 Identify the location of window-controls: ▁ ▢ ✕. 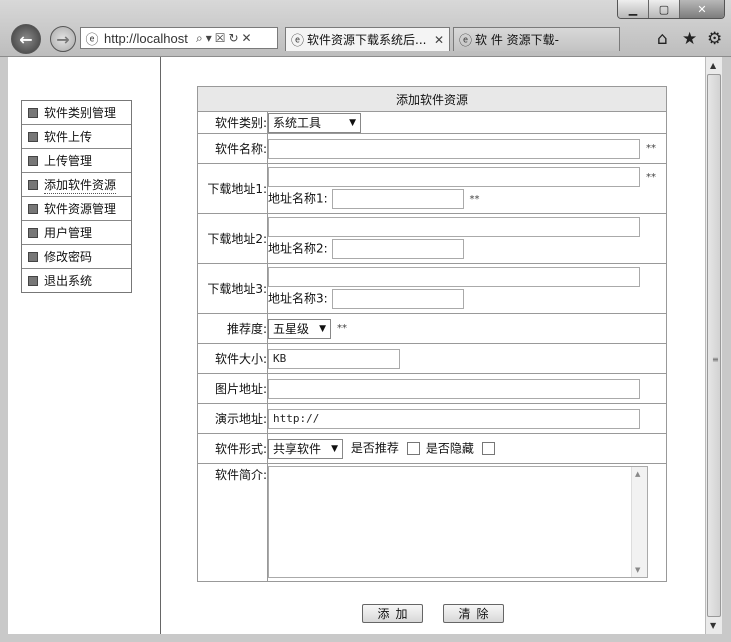
(671, 9).